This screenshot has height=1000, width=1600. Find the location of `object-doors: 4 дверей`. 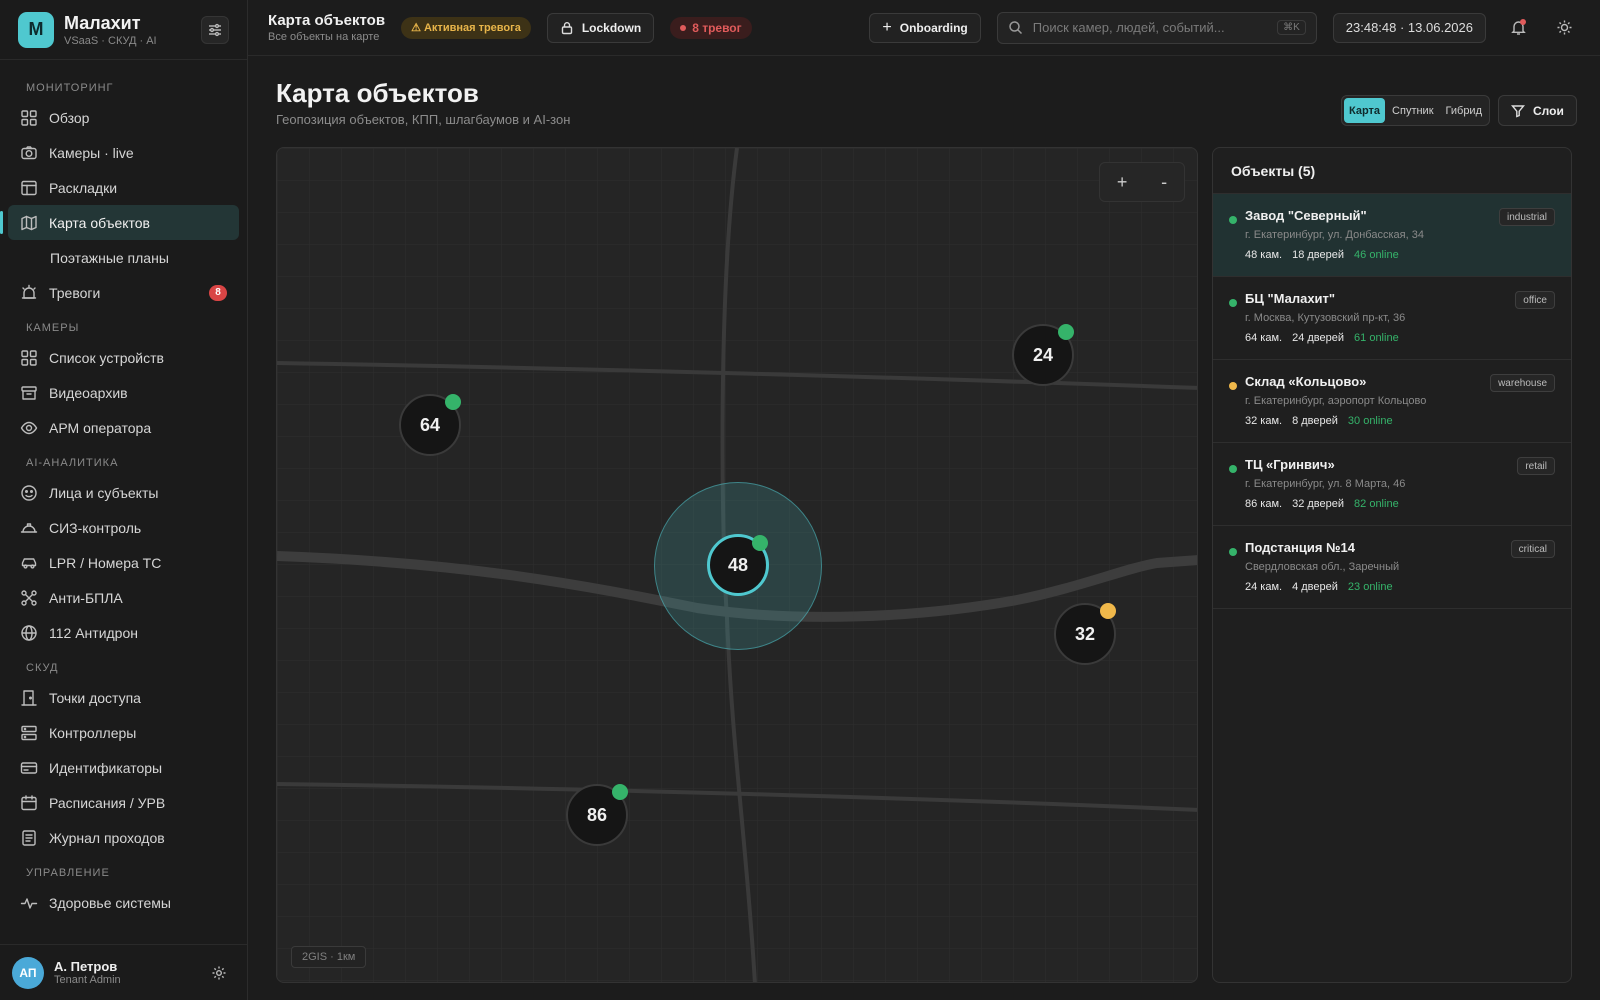

object-doors: 4 дверей is located at coordinates (1315, 587).